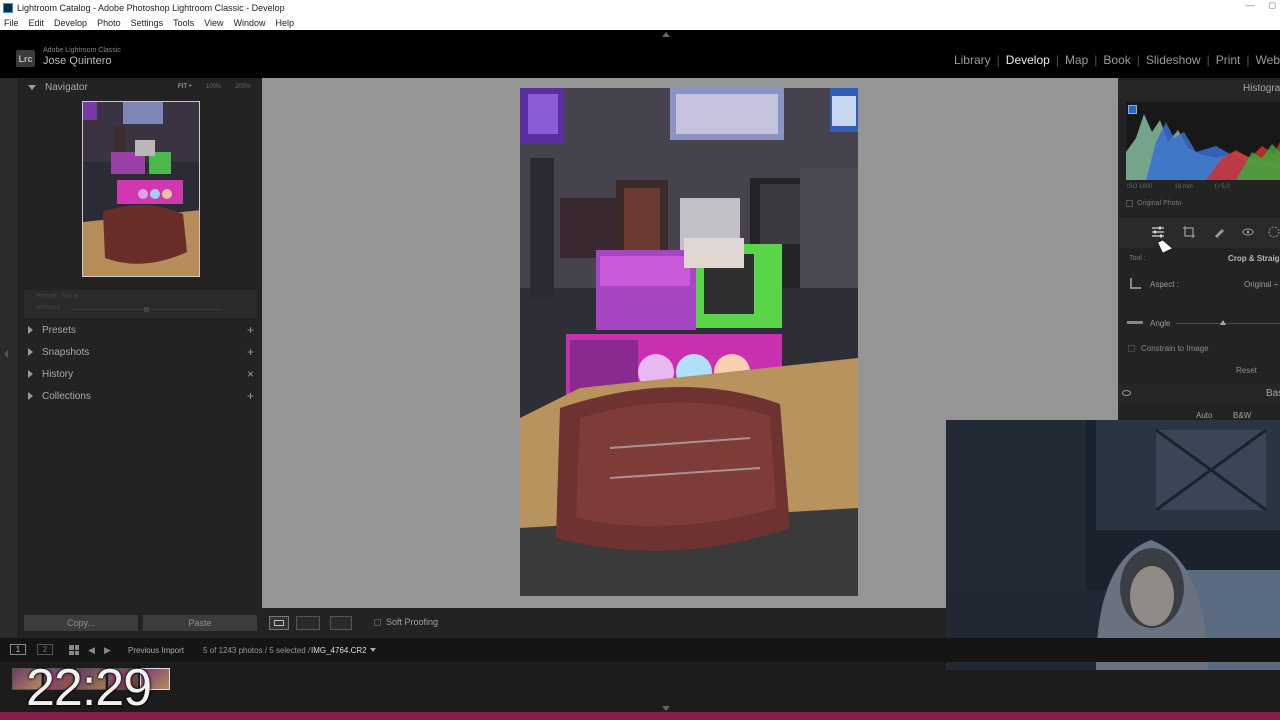 The image size is (1280, 720). I want to click on aspect-label: Aspect :, so click(1164, 284).